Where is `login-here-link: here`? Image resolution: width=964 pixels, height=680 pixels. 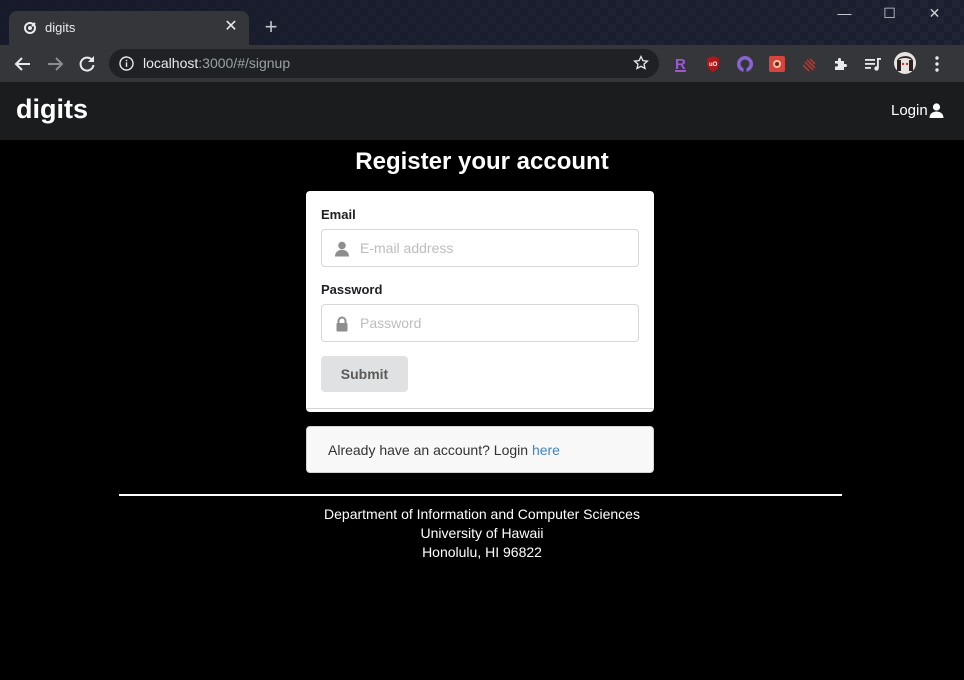 login-here-link: here is located at coordinates (546, 450).